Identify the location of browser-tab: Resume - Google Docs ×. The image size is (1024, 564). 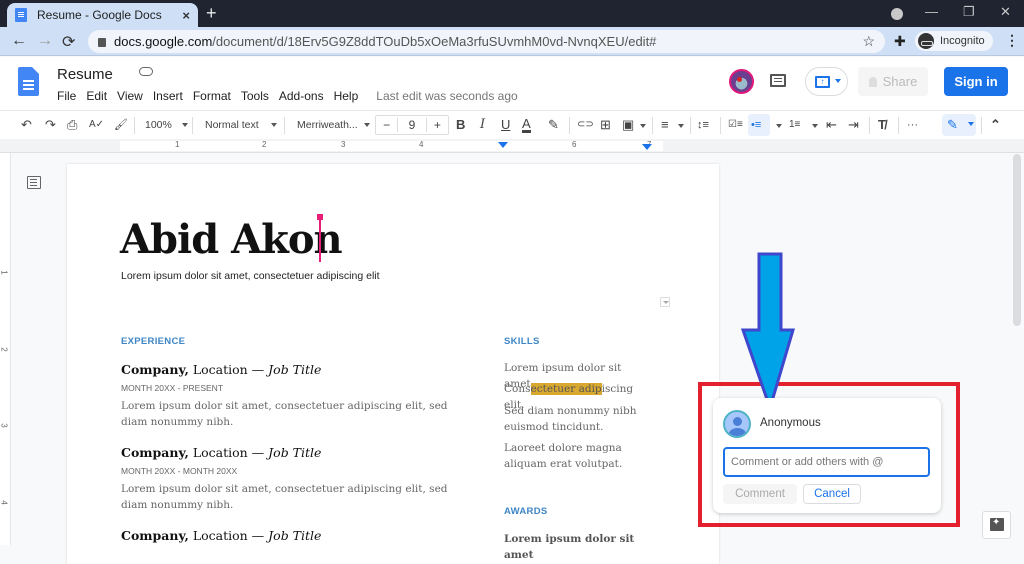
(102, 15).